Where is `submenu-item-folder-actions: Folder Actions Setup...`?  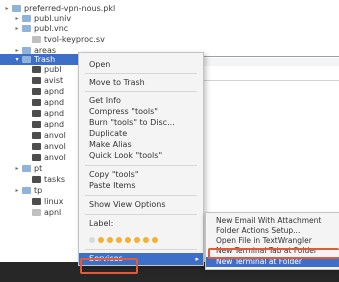
submenu-item-folder-actions: Folder Actions Setup... is located at coordinates (258, 231).